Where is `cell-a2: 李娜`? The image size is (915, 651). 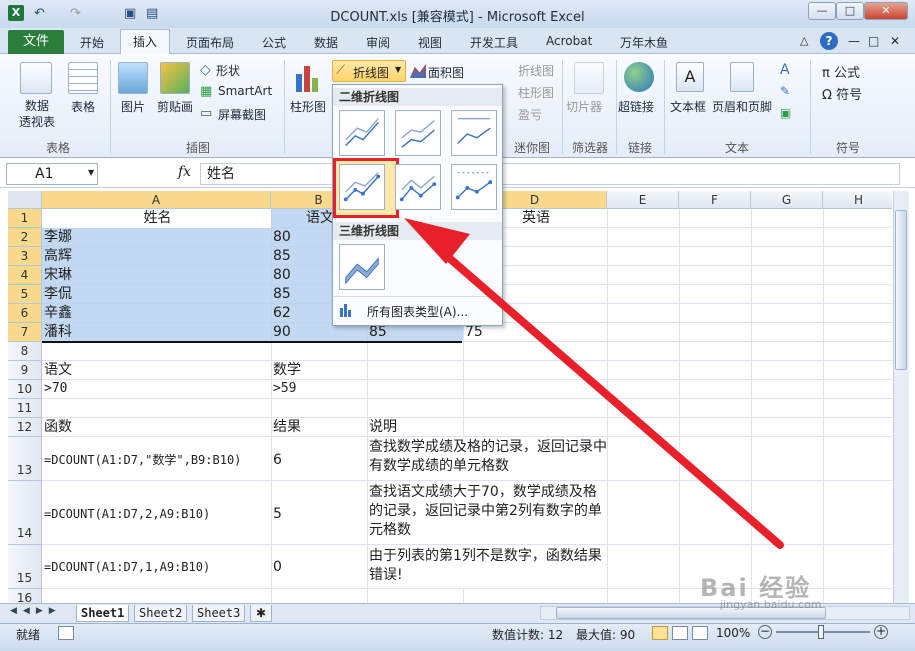 cell-a2: 李娜 is located at coordinates (57, 237).